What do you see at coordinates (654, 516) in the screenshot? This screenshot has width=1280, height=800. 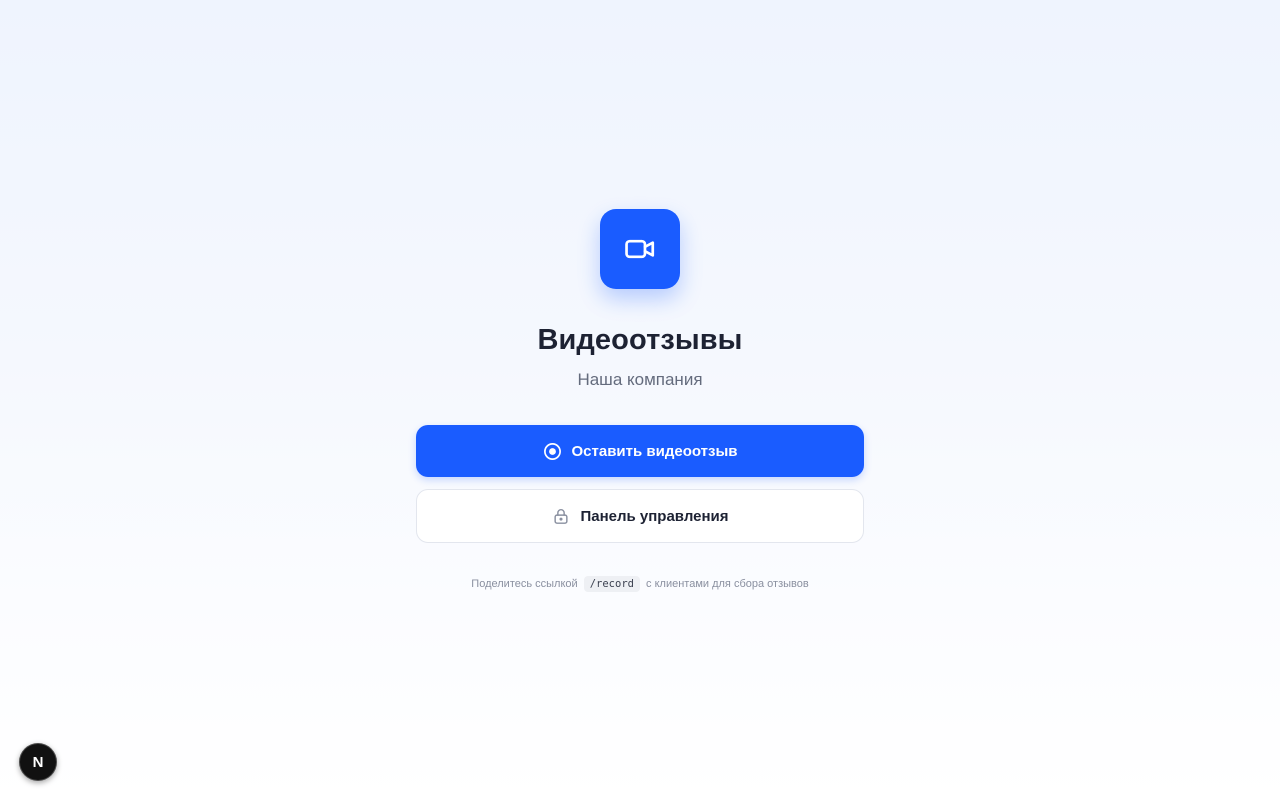 I see `dashboard-label: Панель управления` at bounding box center [654, 516].